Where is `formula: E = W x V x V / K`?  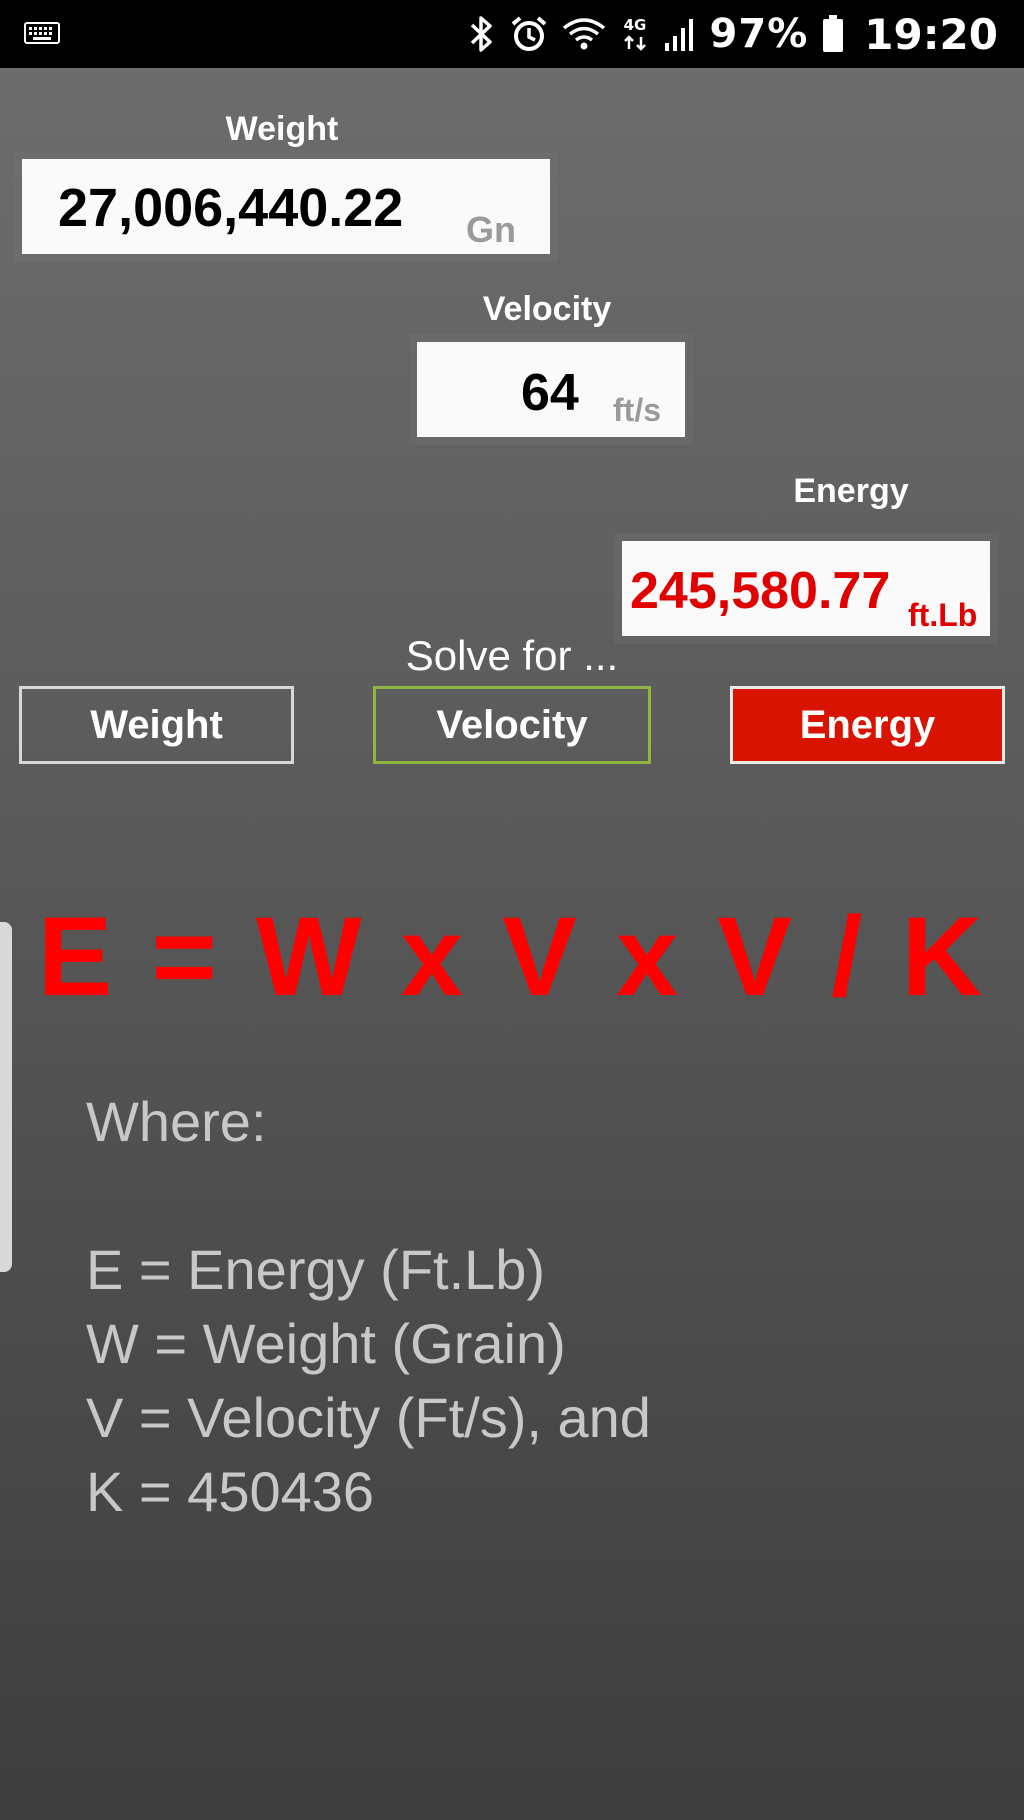
formula: E = W x V x V / K is located at coordinates (512, 956).